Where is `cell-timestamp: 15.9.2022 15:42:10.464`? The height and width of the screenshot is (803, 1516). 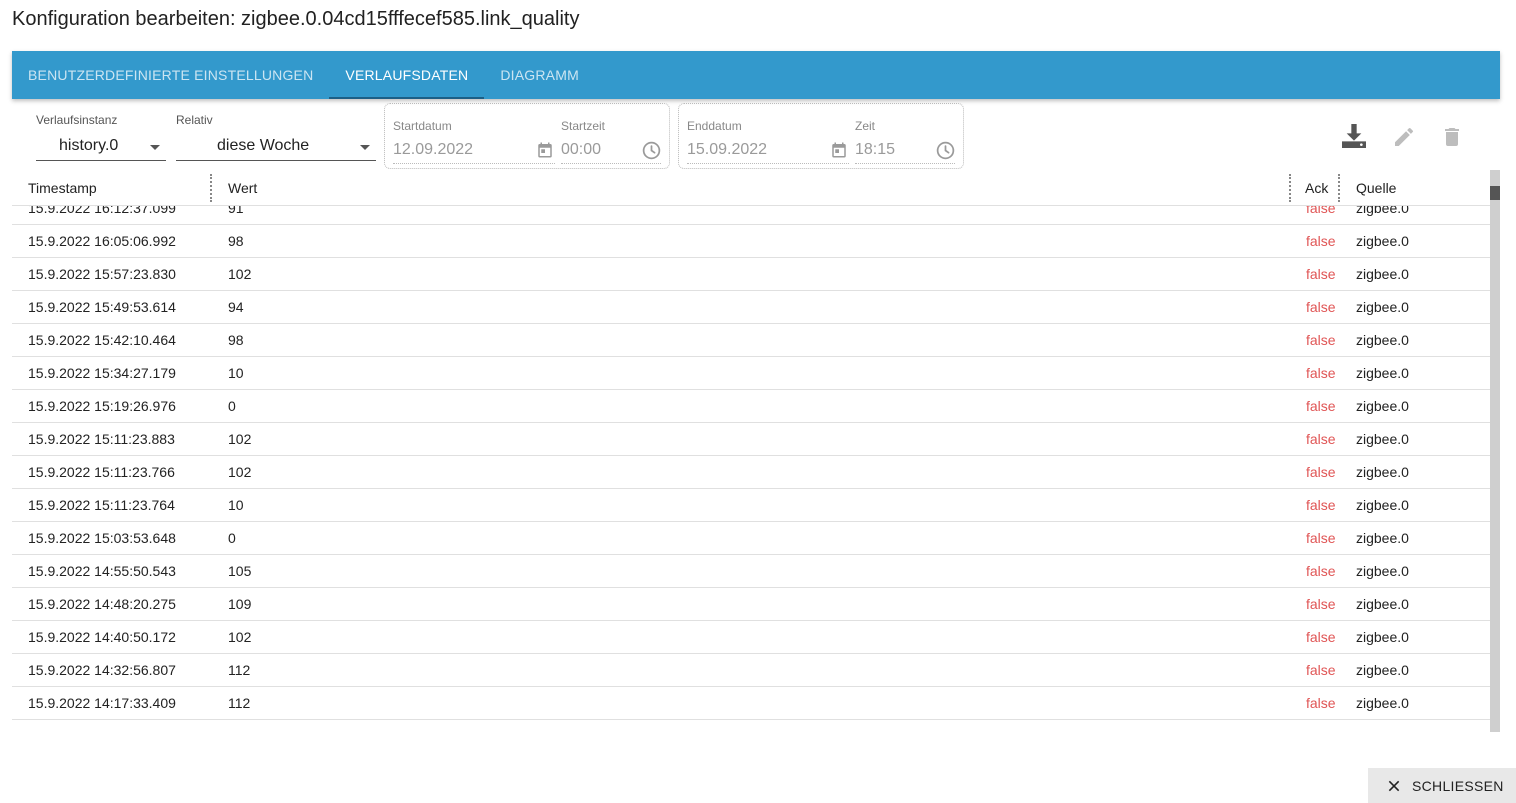 cell-timestamp: 15.9.2022 15:42:10.464 is located at coordinates (102, 340).